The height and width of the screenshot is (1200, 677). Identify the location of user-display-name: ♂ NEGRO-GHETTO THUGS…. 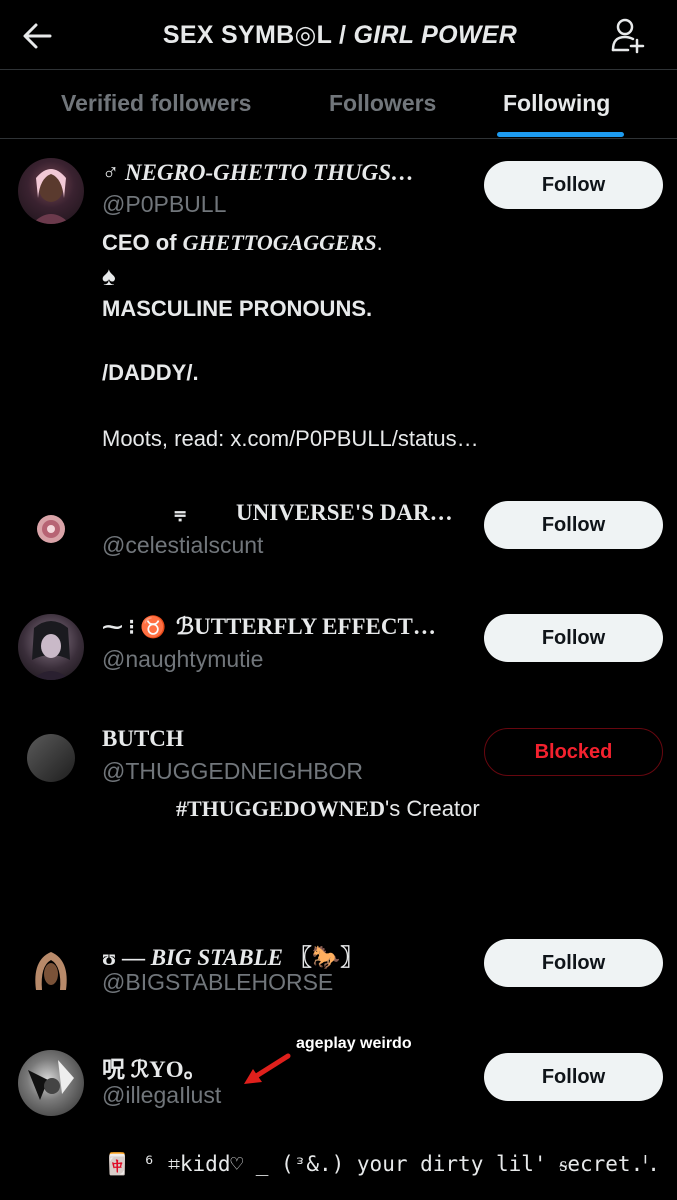
(258, 173).